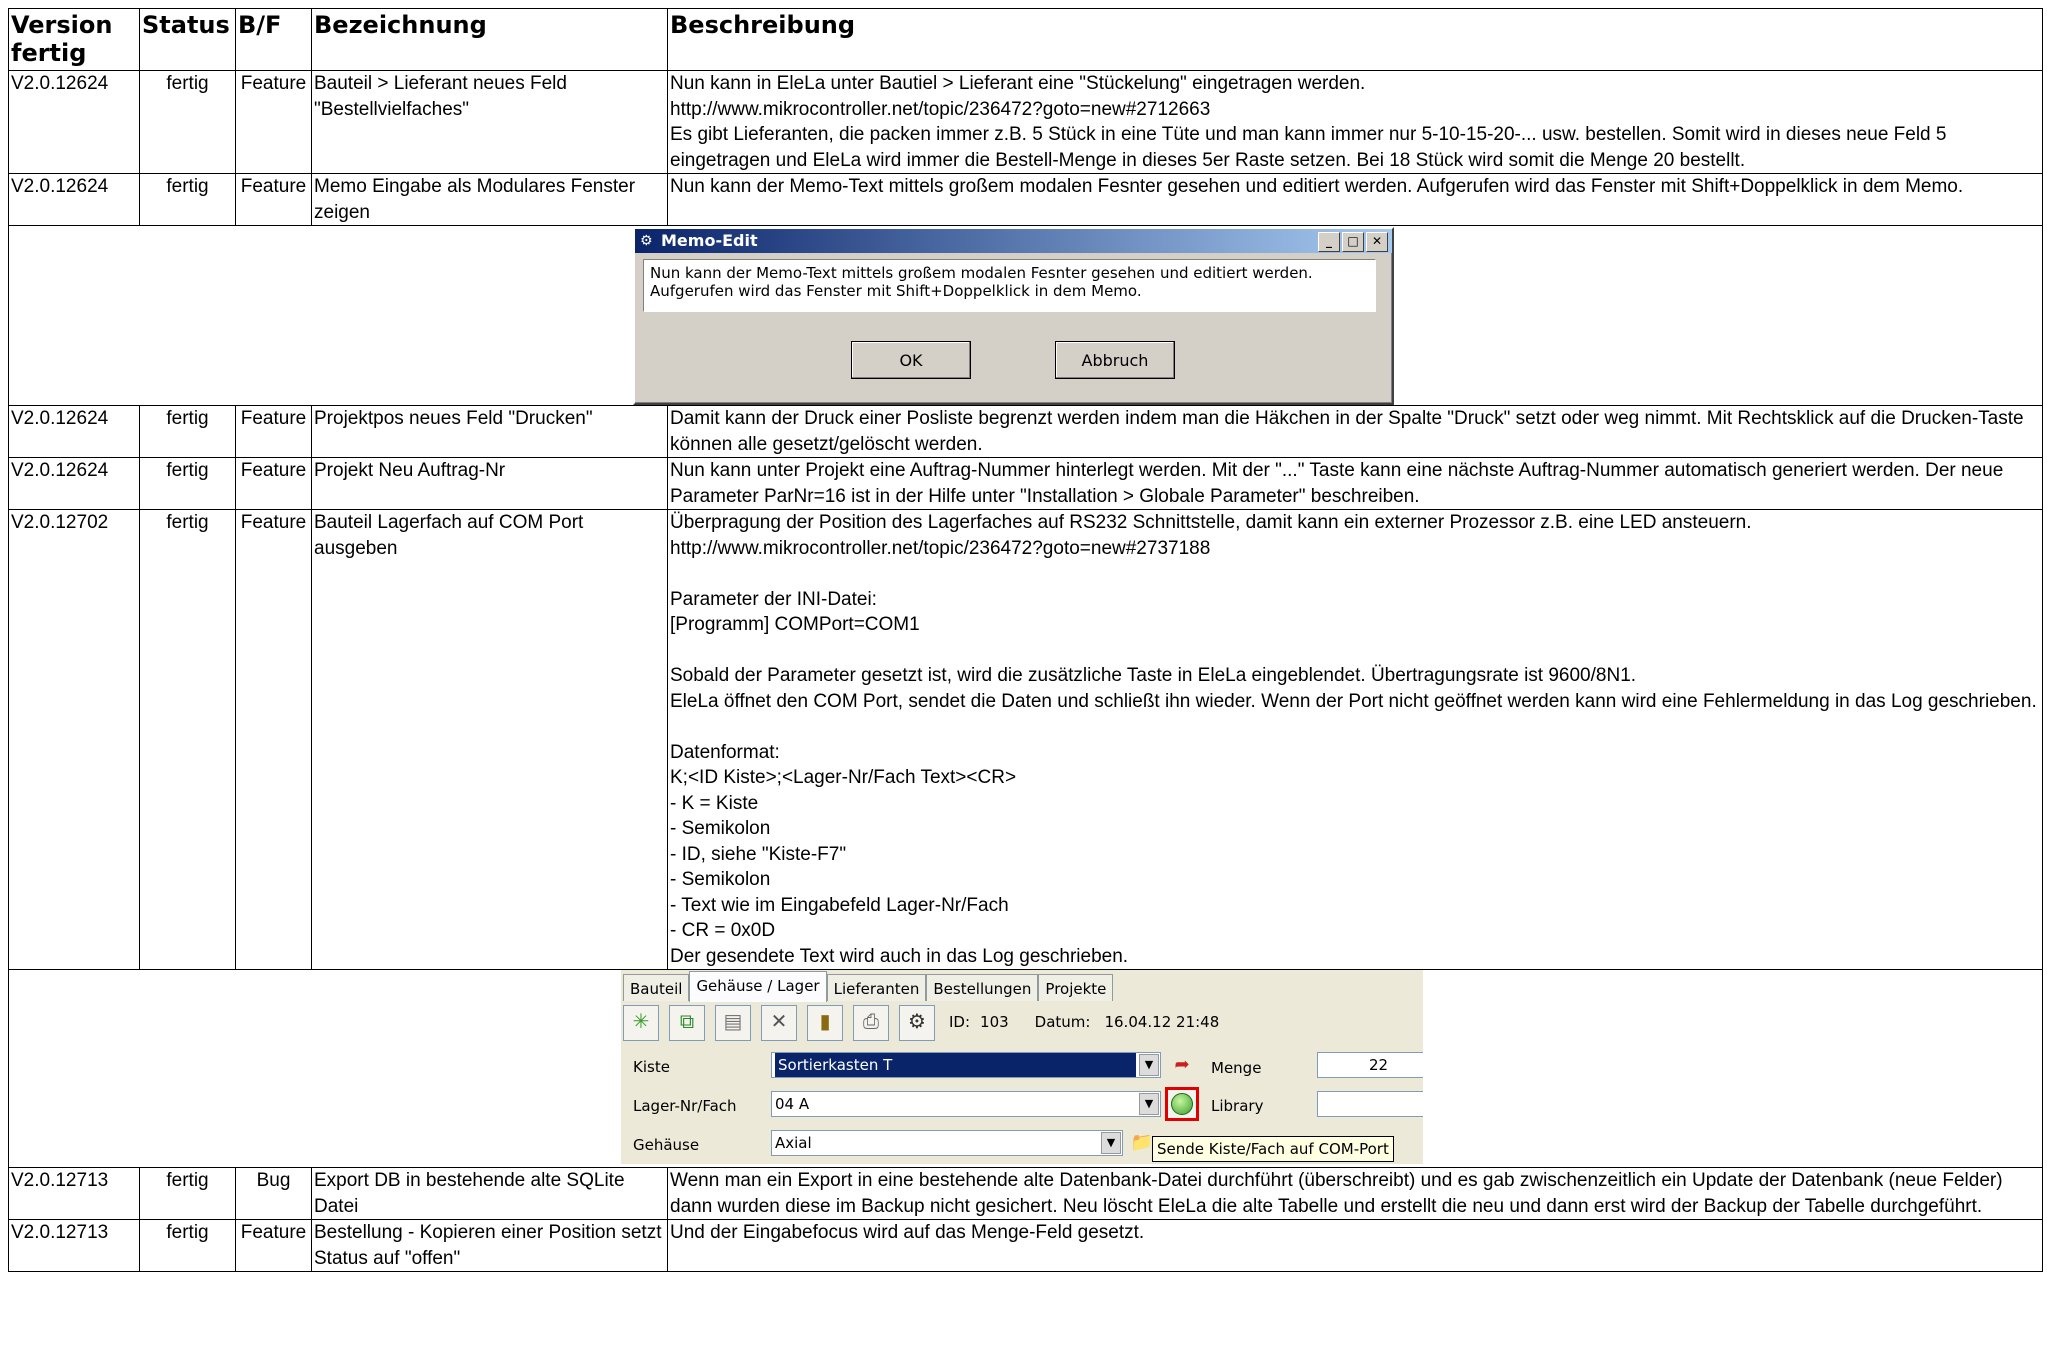  Describe the element at coordinates (982, 987) in the screenshot. I see `tab-bestellungen: Bestellungen` at that location.